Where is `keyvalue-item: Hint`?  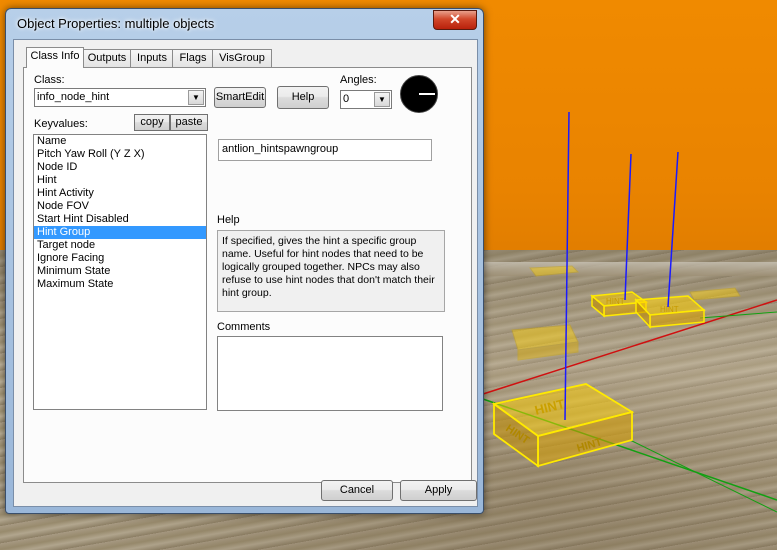
keyvalue-item: Hint is located at coordinates (120, 180).